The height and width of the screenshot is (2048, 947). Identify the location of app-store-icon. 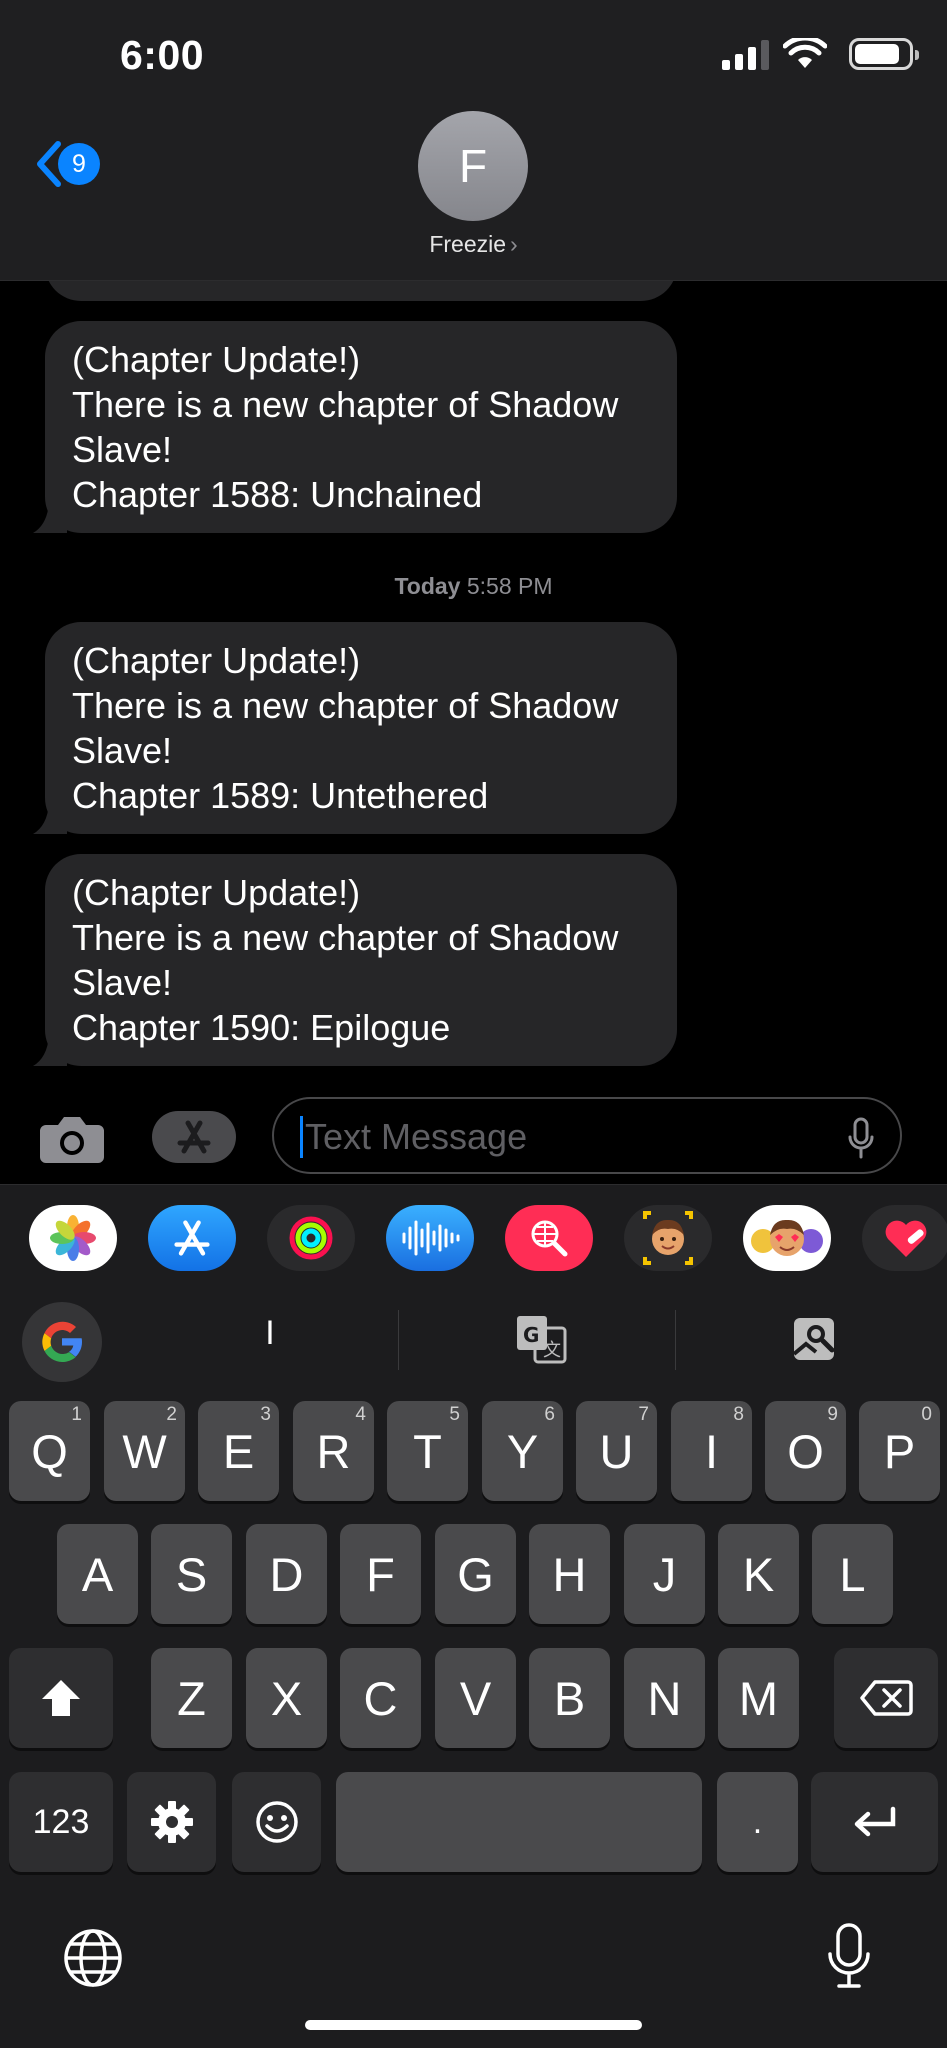
(192, 1238).